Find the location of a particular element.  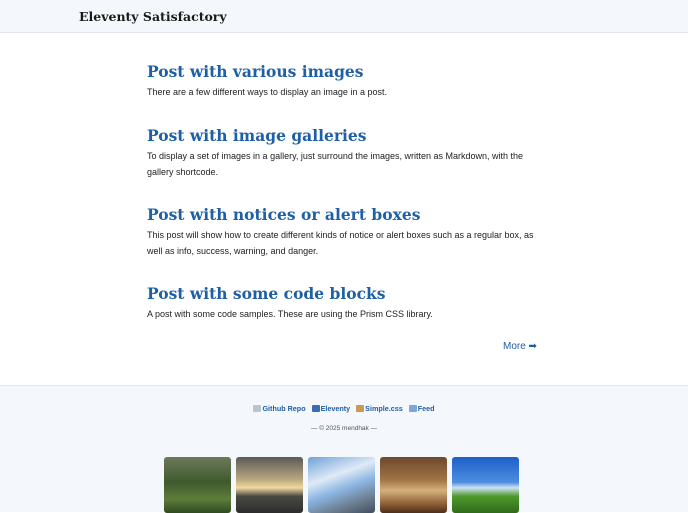

more-link: More ➡ is located at coordinates (520, 346).